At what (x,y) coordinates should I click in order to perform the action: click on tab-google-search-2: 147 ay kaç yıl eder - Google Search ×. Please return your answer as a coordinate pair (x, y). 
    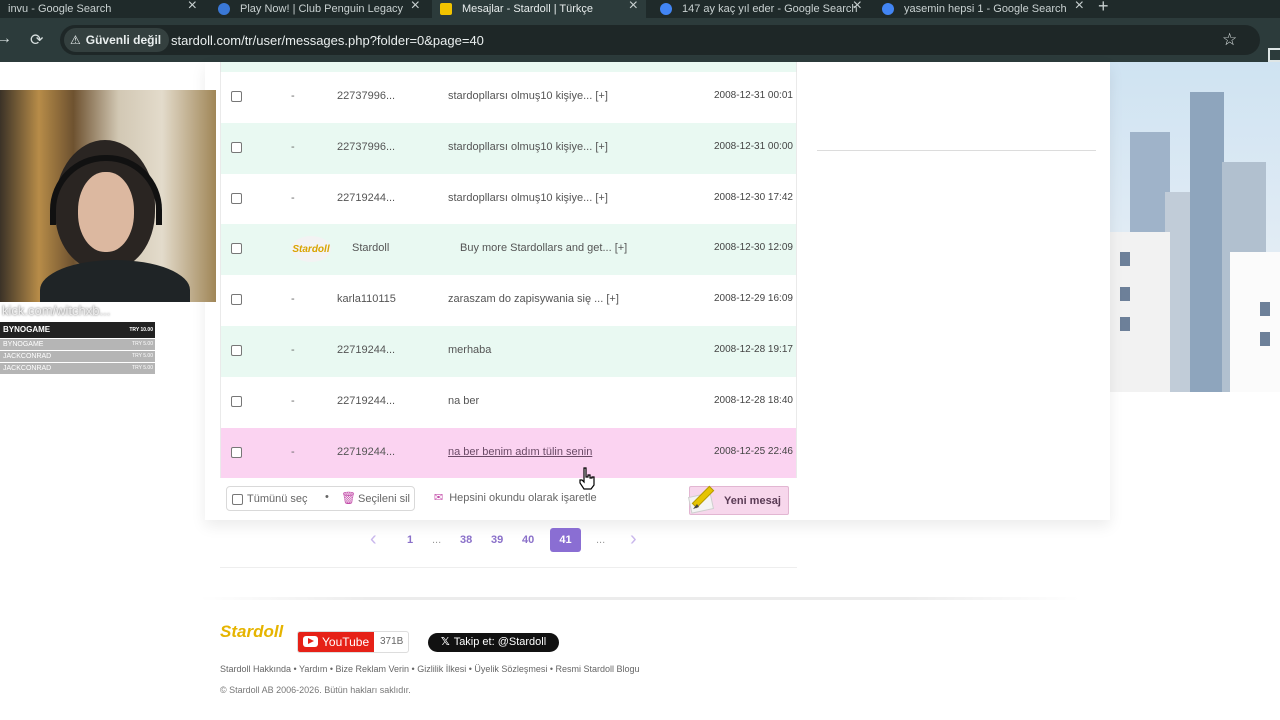
    Looking at the image, I should click on (761, 9).